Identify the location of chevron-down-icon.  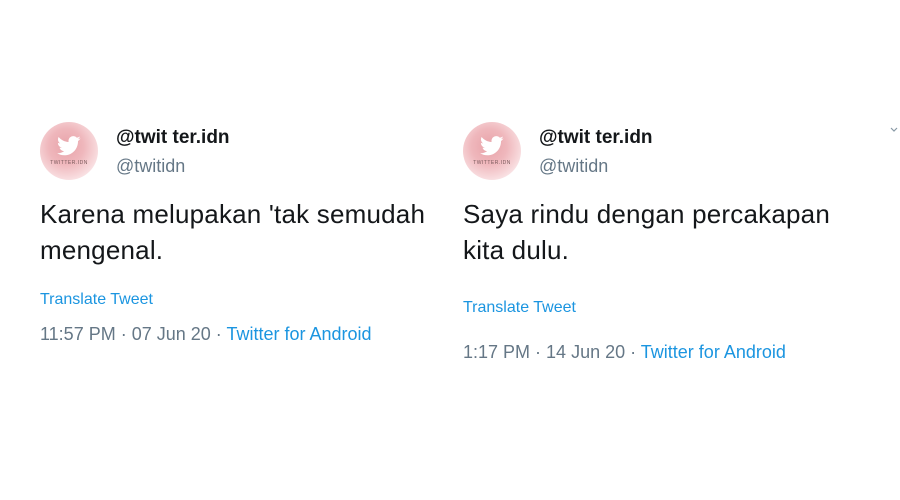
(894, 130).